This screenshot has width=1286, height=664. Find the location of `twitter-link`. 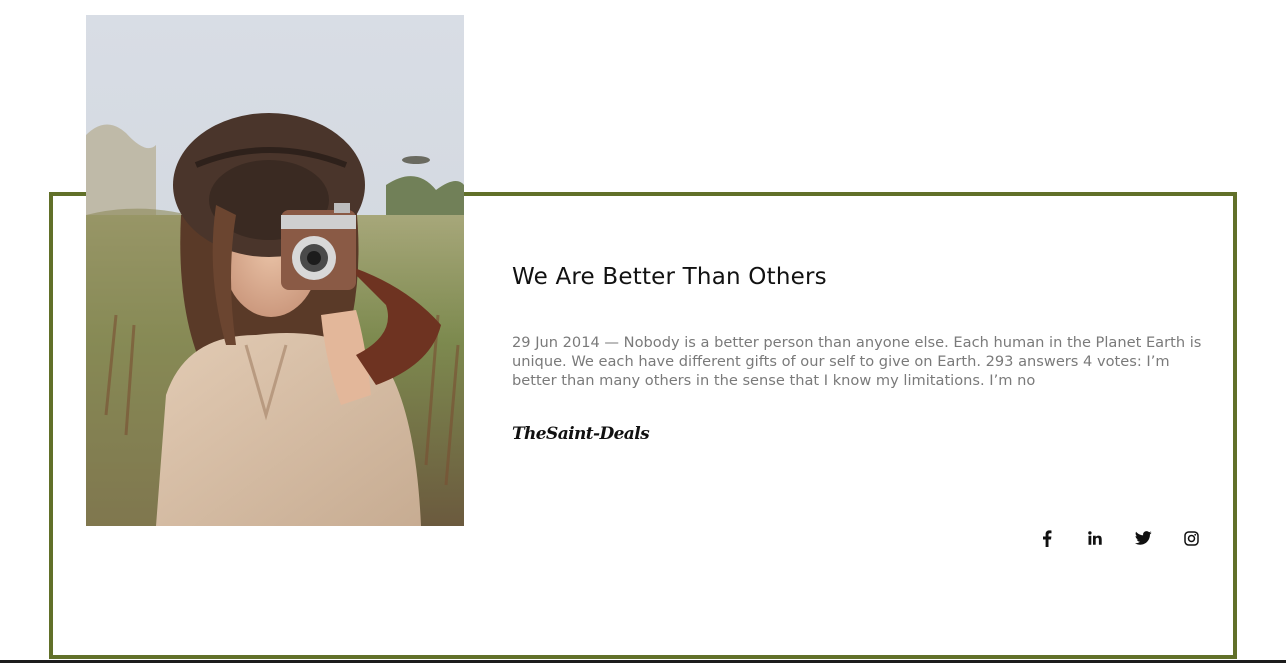

twitter-link is located at coordinates (1143, 538).